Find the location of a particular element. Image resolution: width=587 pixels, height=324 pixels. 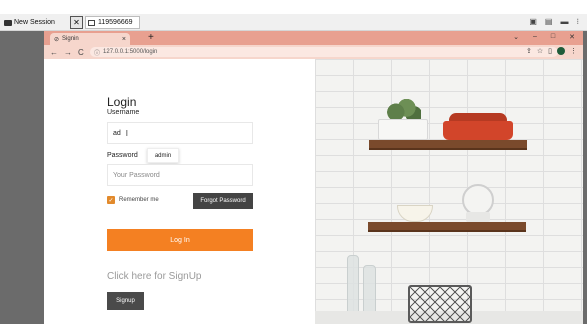

scale-base is located at coordinates (478, 217).